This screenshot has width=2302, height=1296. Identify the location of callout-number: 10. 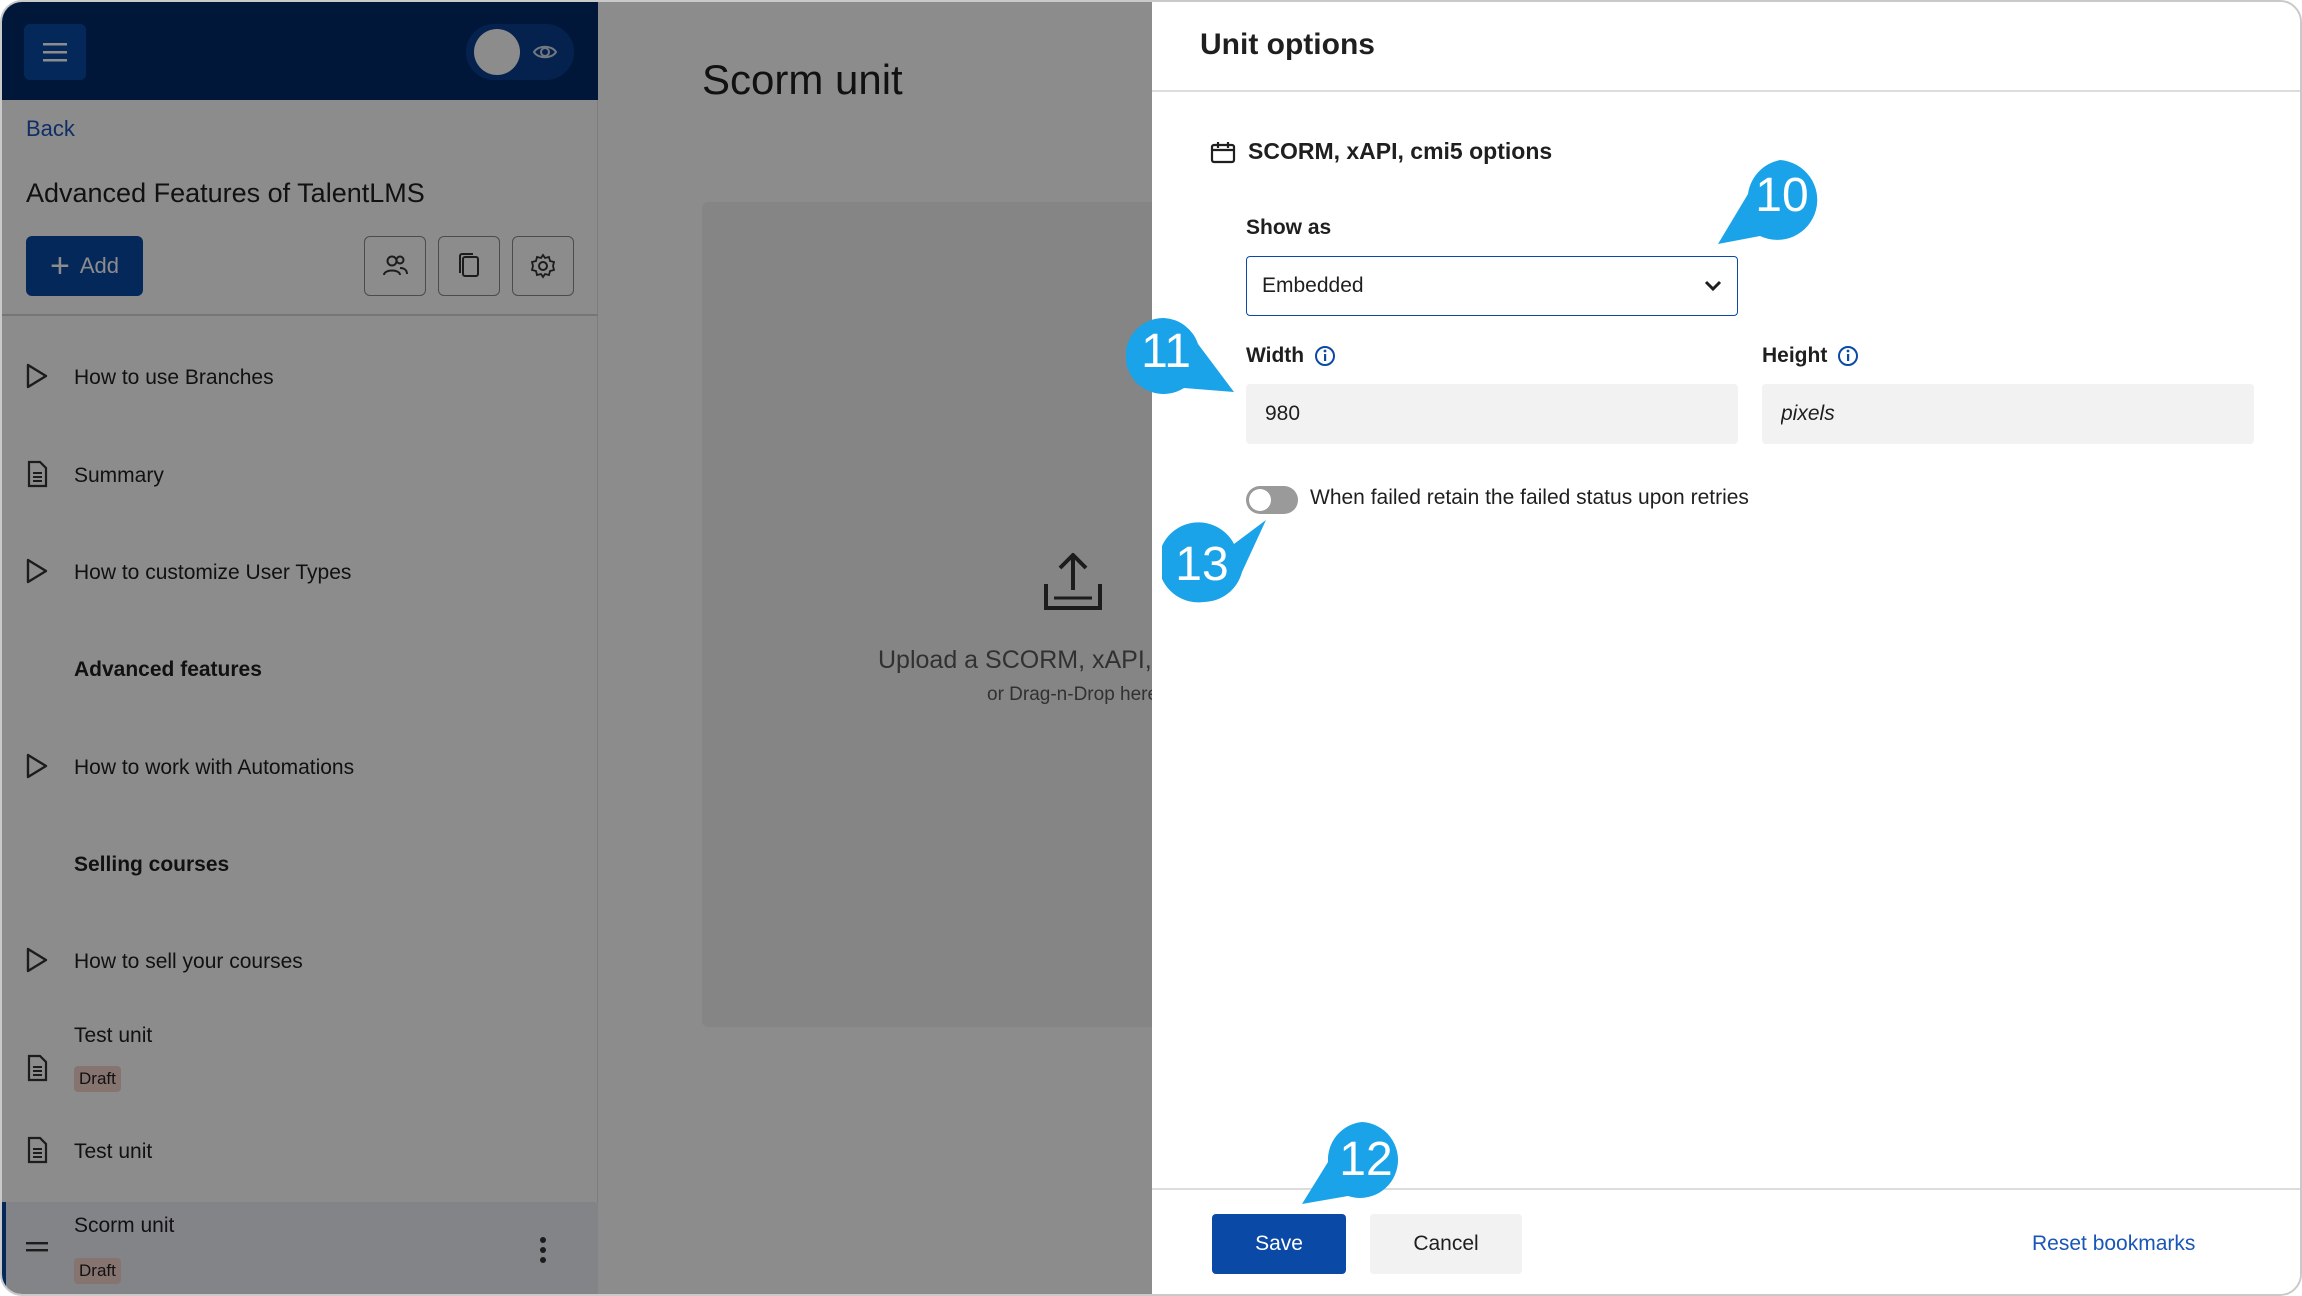
(1782, 195).